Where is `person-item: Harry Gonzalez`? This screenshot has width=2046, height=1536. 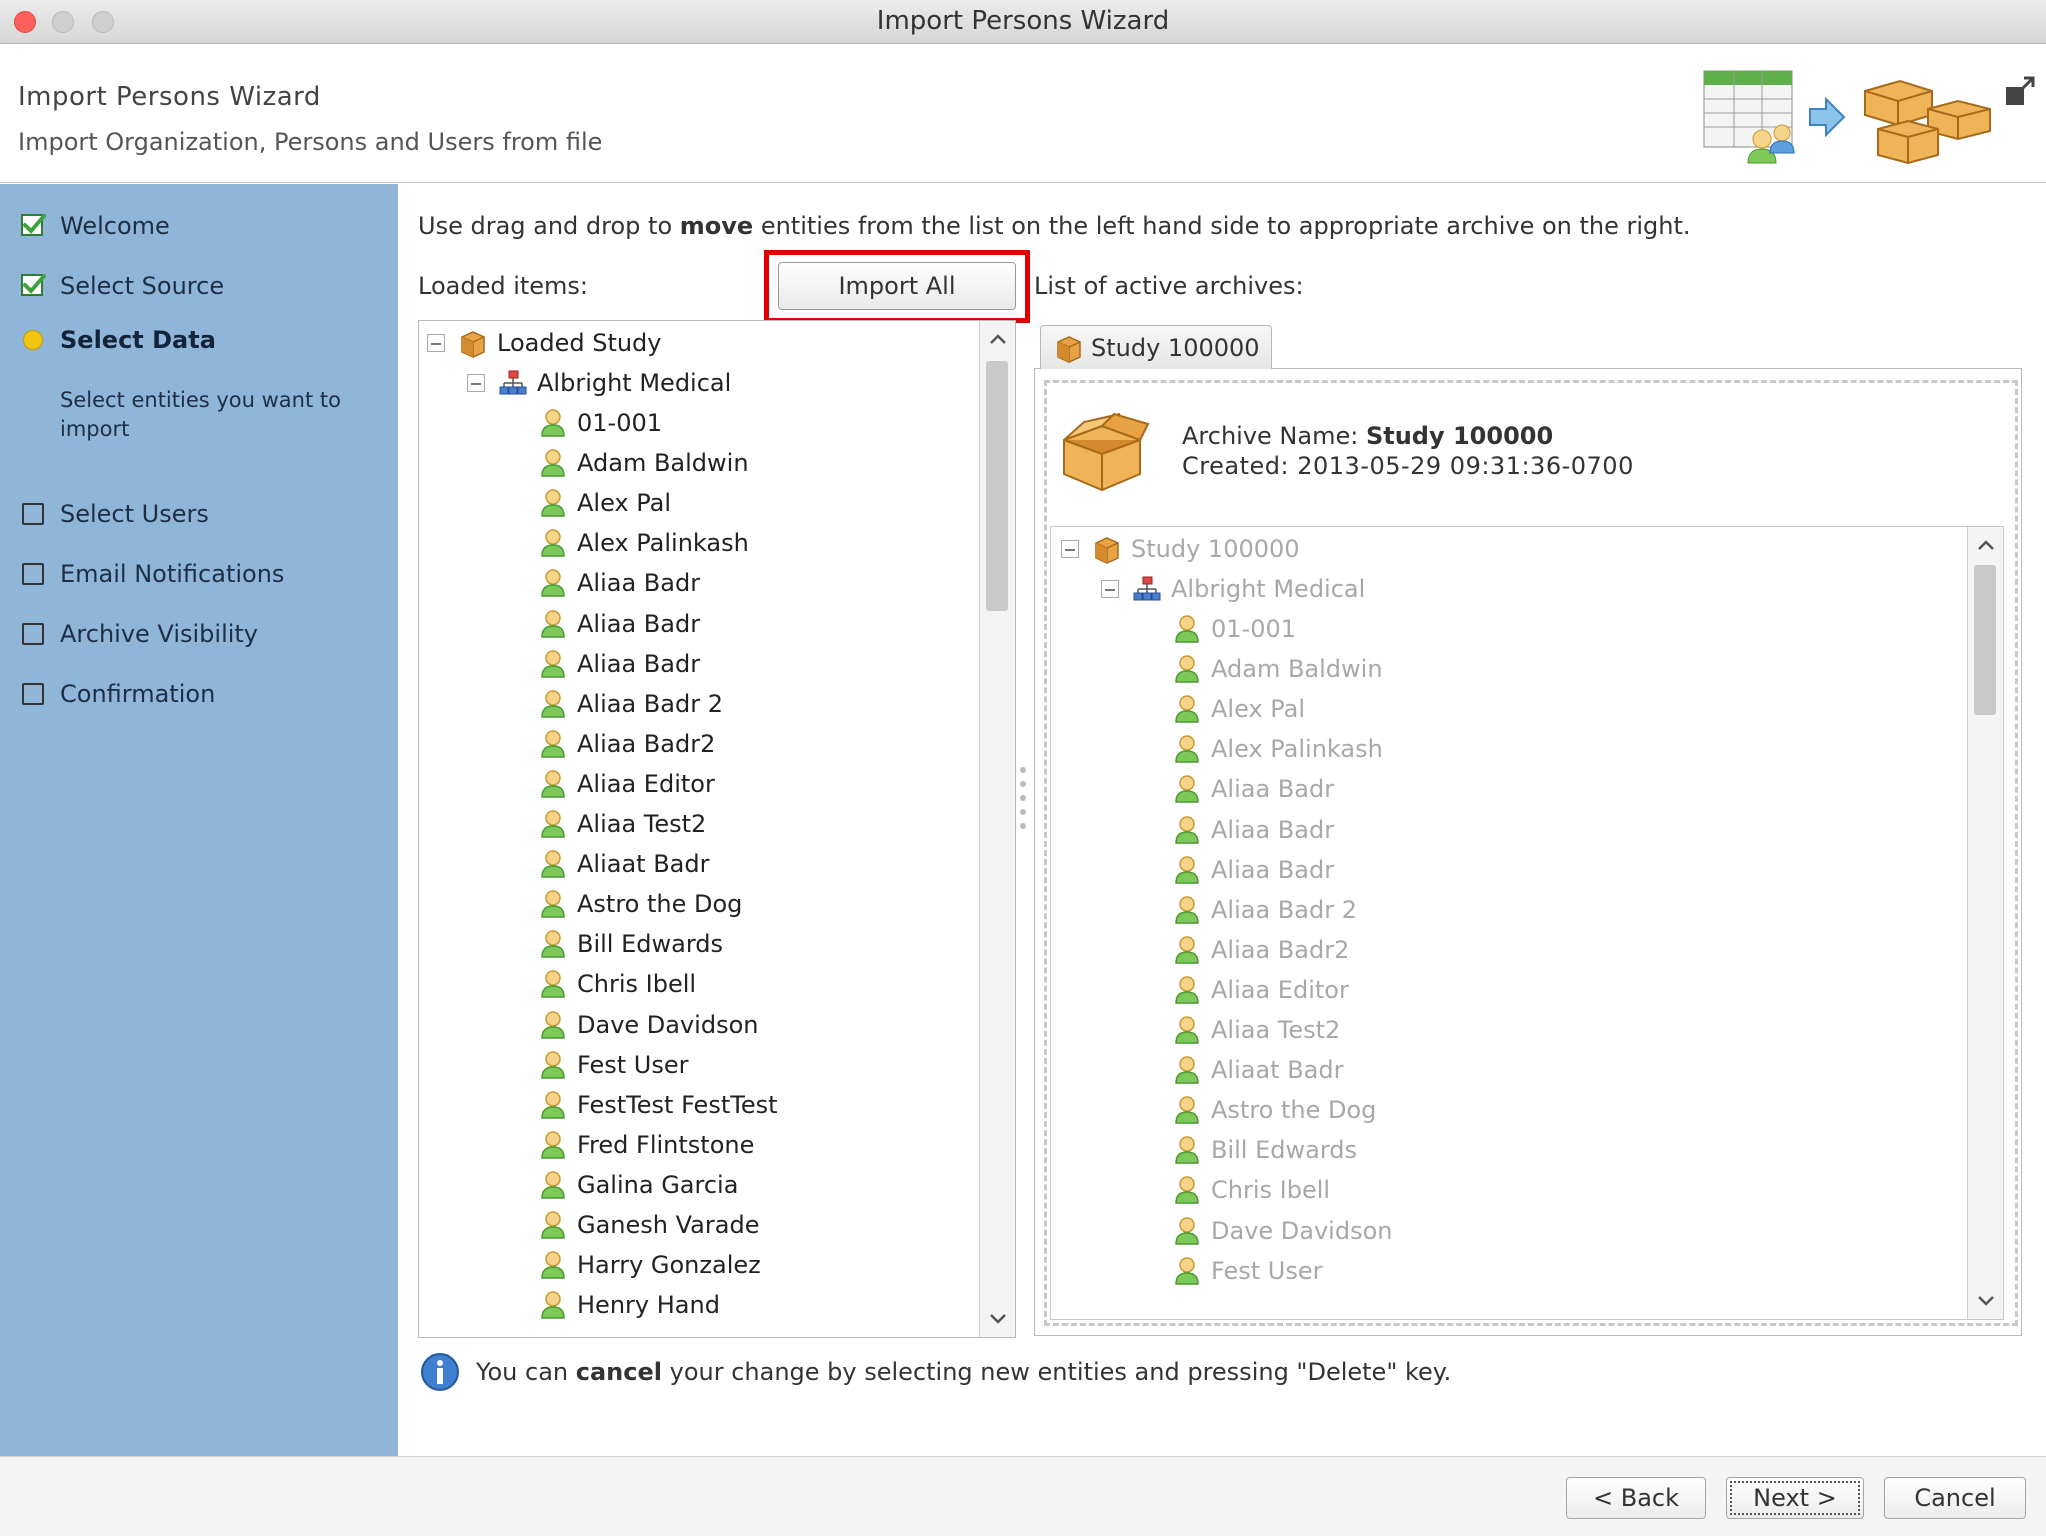 person-item: Harry Gonzalez is located at coordinates (650, 1265).